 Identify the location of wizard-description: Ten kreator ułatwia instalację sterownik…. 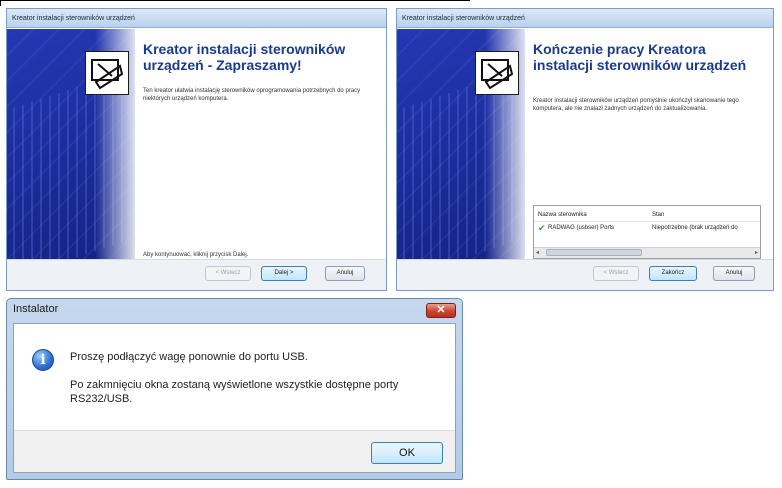
(252, 95).